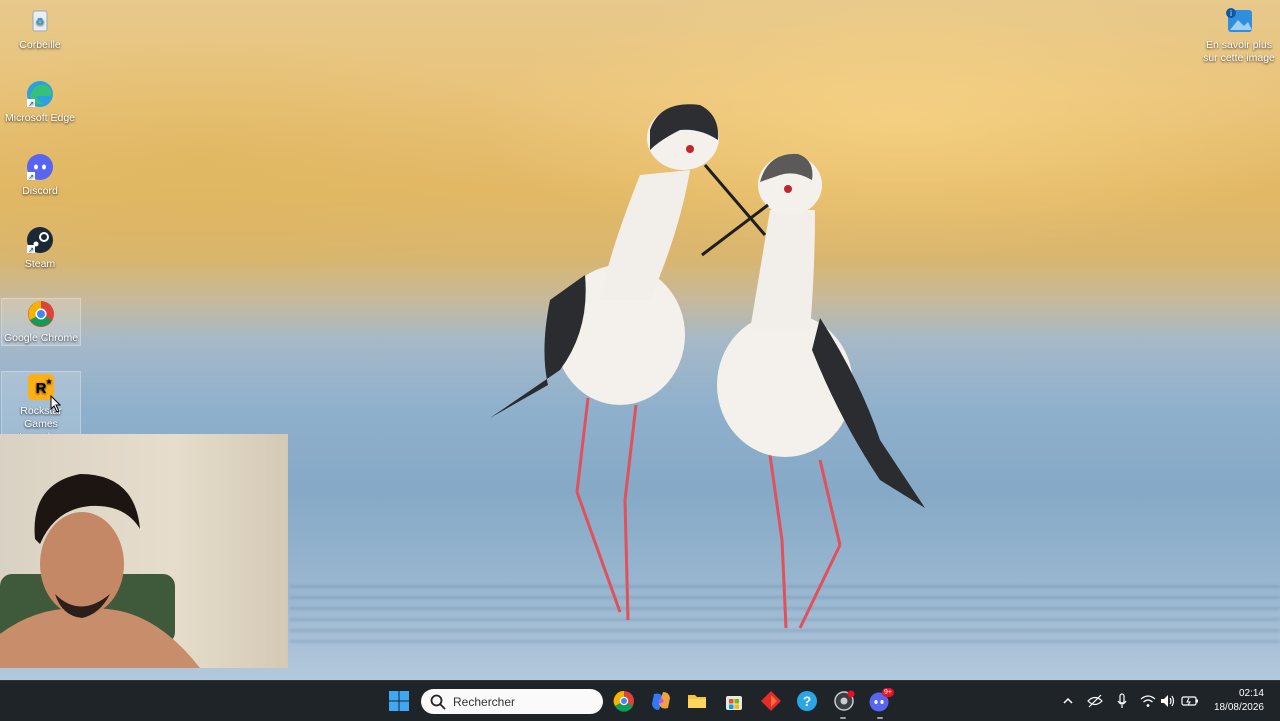 Image resolution: width=1280 pixels, height=721 pixels. I want to click on battery-charging-icon, so click(1189, 701).